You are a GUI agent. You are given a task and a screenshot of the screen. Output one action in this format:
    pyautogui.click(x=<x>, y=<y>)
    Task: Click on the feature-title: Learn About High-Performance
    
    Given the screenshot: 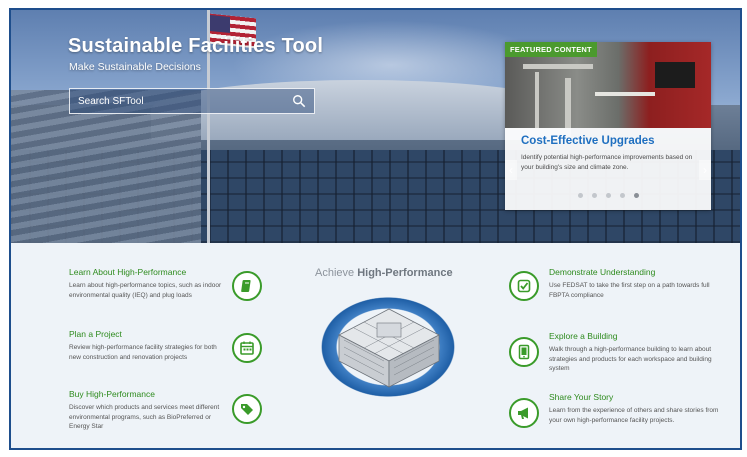 What is the action you would take?
    pyautogui.click(x=149, y=272)
    